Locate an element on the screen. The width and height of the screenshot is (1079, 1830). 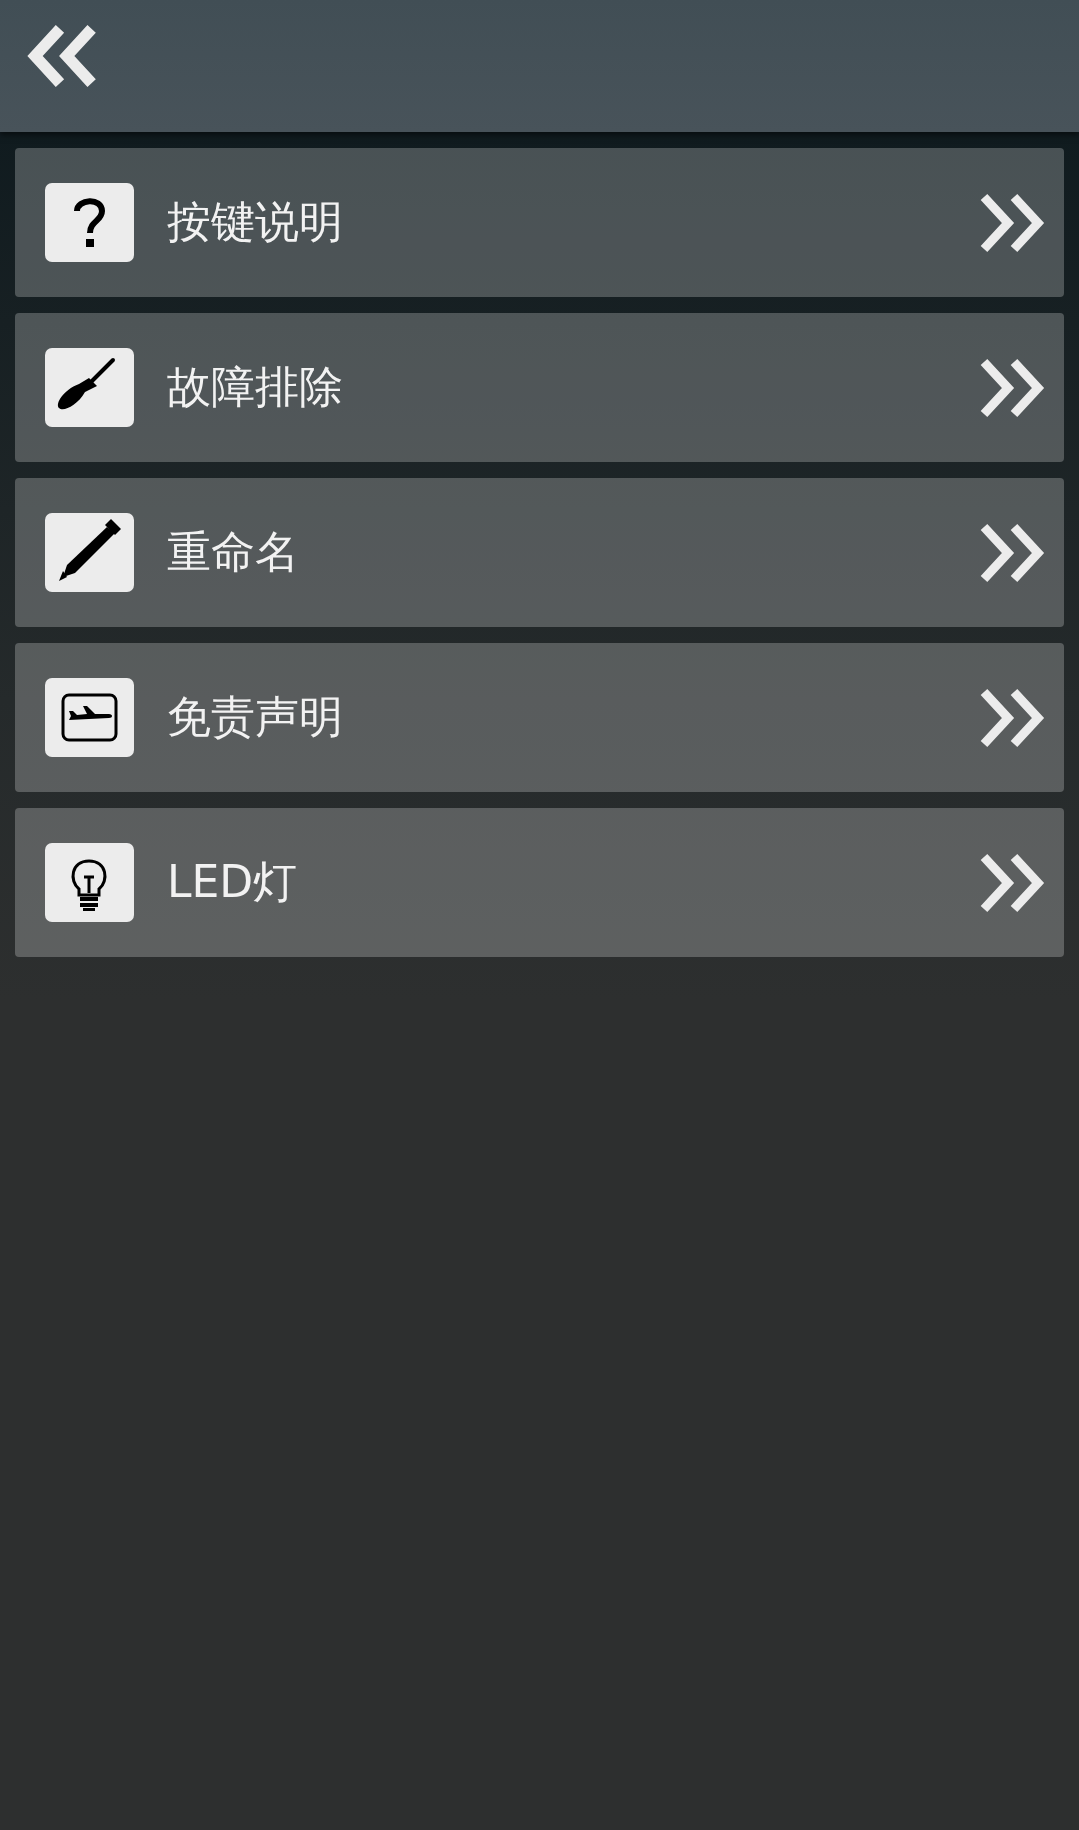
menu-label: LED灯 is located at coordinates (233, 882).